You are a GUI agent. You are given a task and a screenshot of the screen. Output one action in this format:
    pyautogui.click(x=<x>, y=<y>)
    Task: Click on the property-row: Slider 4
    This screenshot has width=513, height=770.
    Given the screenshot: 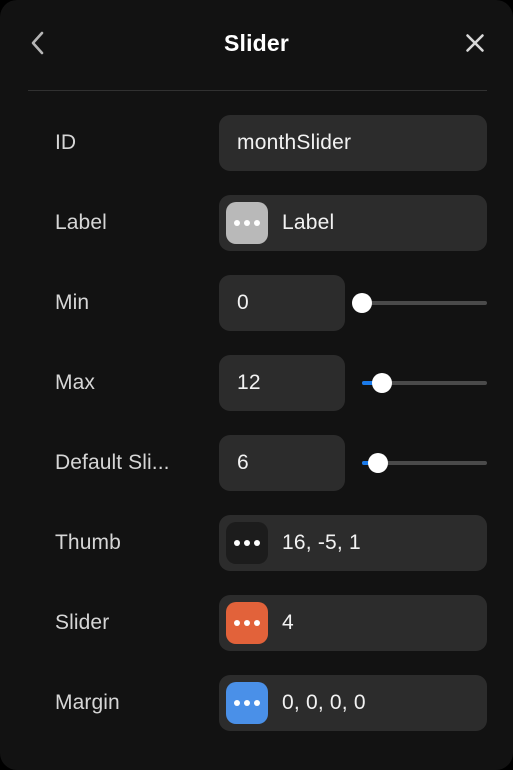 What is the action you would take?
    pyautogui.click(x=256, y=623)
    